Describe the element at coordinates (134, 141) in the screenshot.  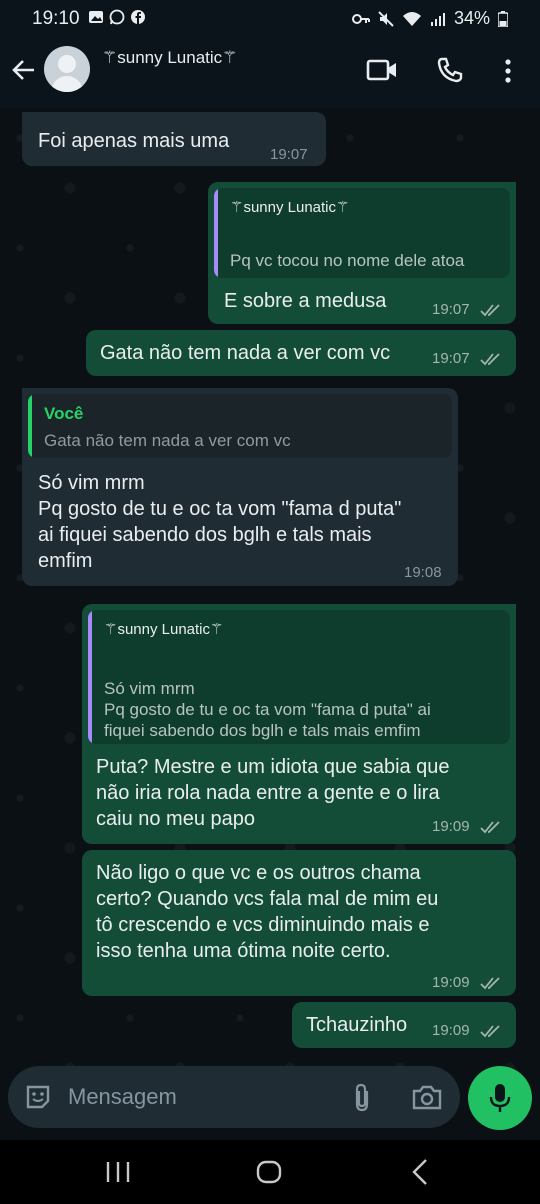
I see `message-text: Foi apenas mais uma` at that location.